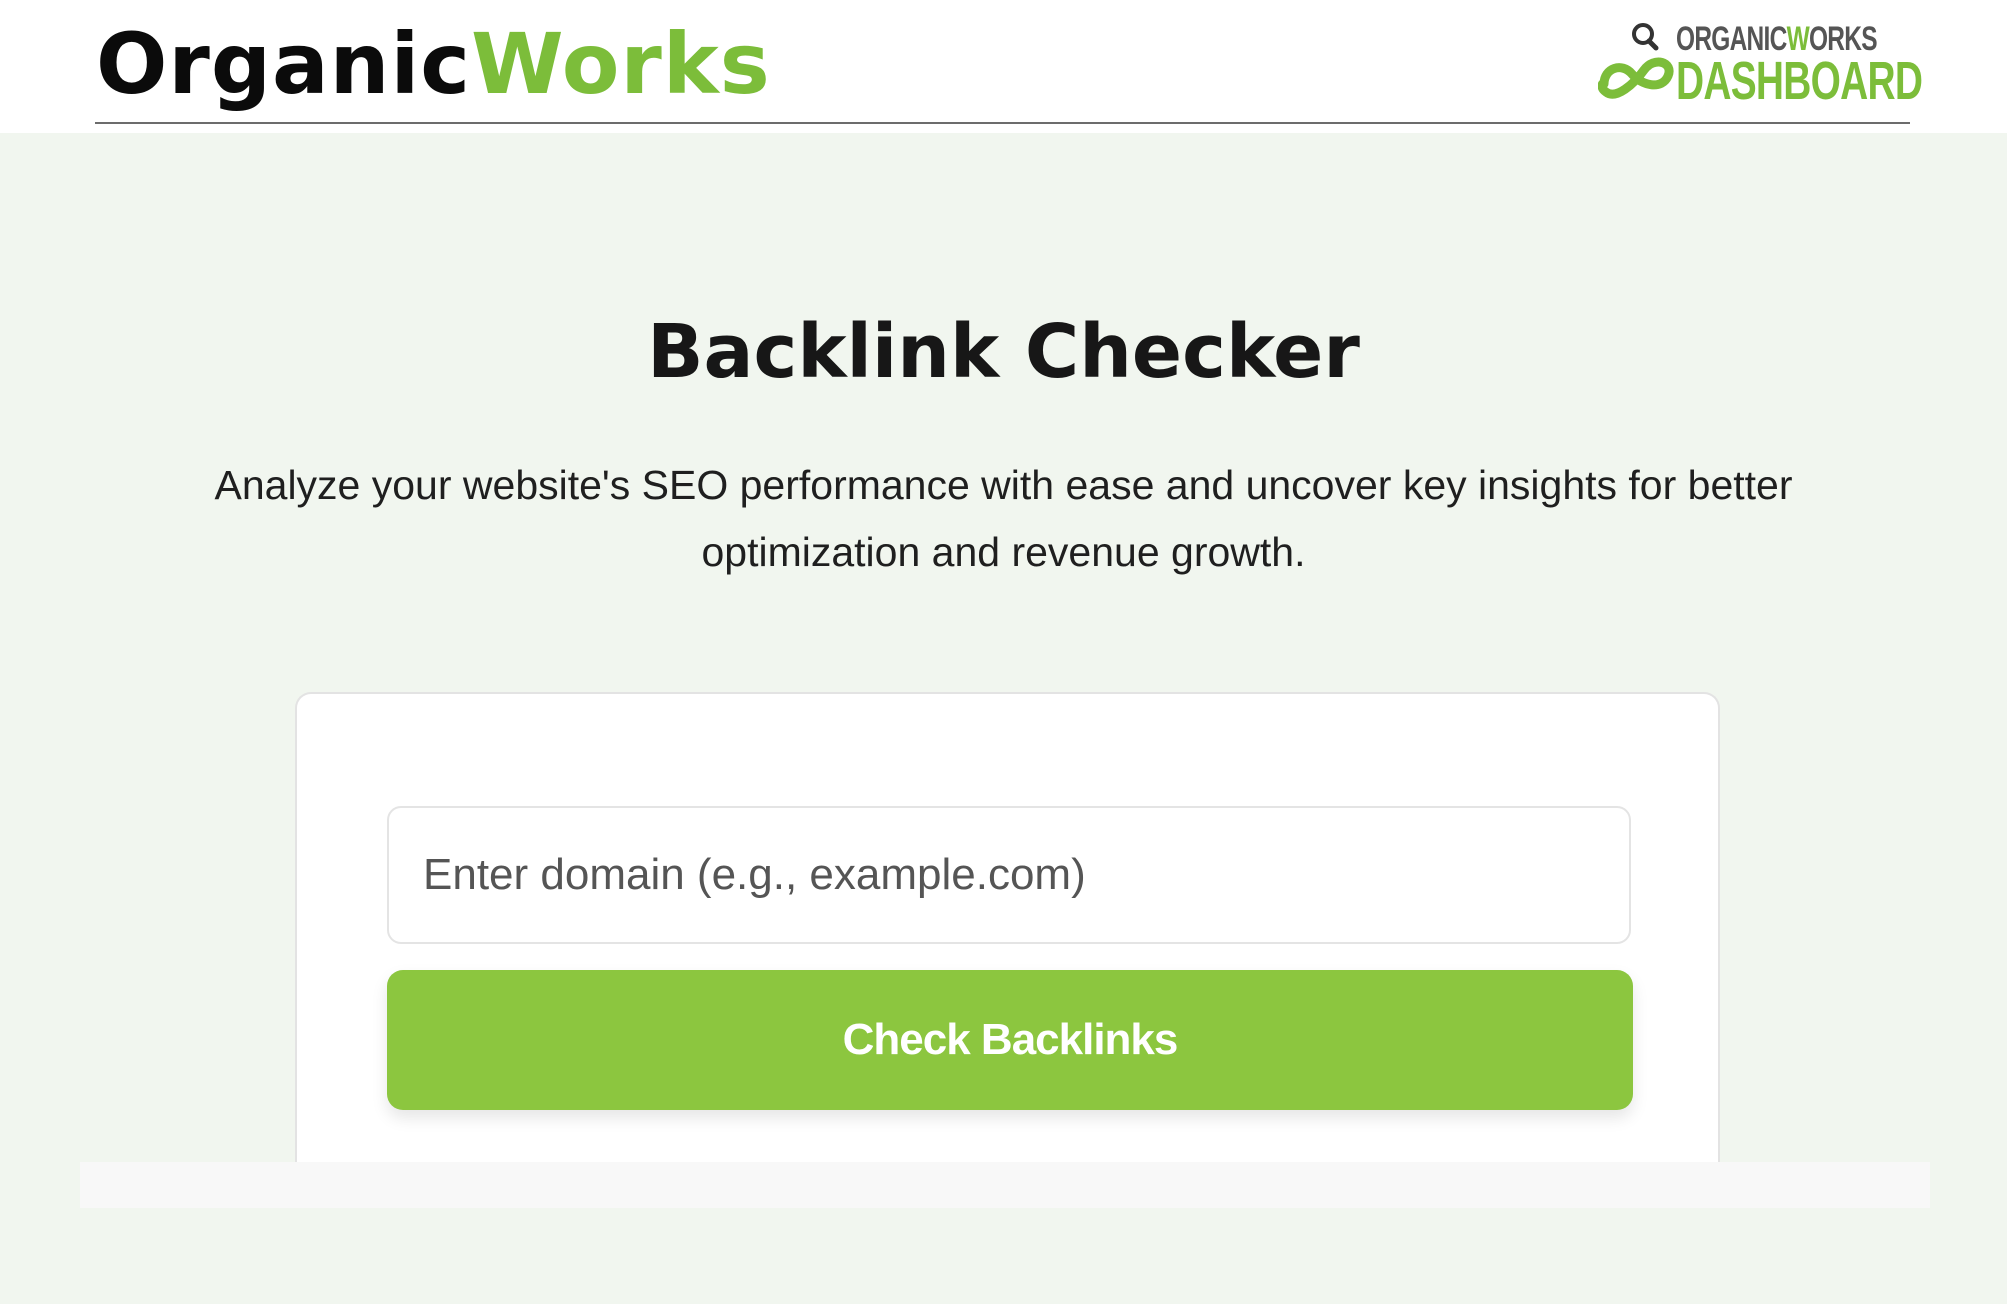 This screenshot has height=1304, width=2007. Describe the element at coordinates (284, 64) in the screenshot. I see `brand-name-part1: Organic` at that location.